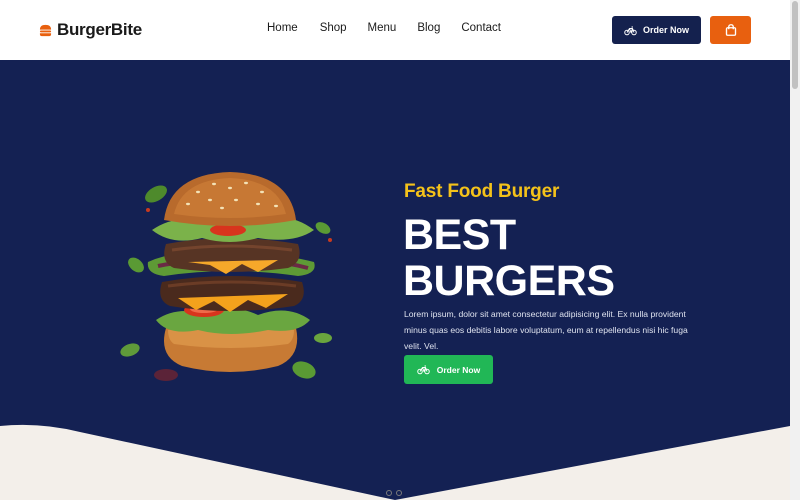  Describe the element at coordinates (382, 28) in the screenshot. I see `nav-menu: Menu` at that location.